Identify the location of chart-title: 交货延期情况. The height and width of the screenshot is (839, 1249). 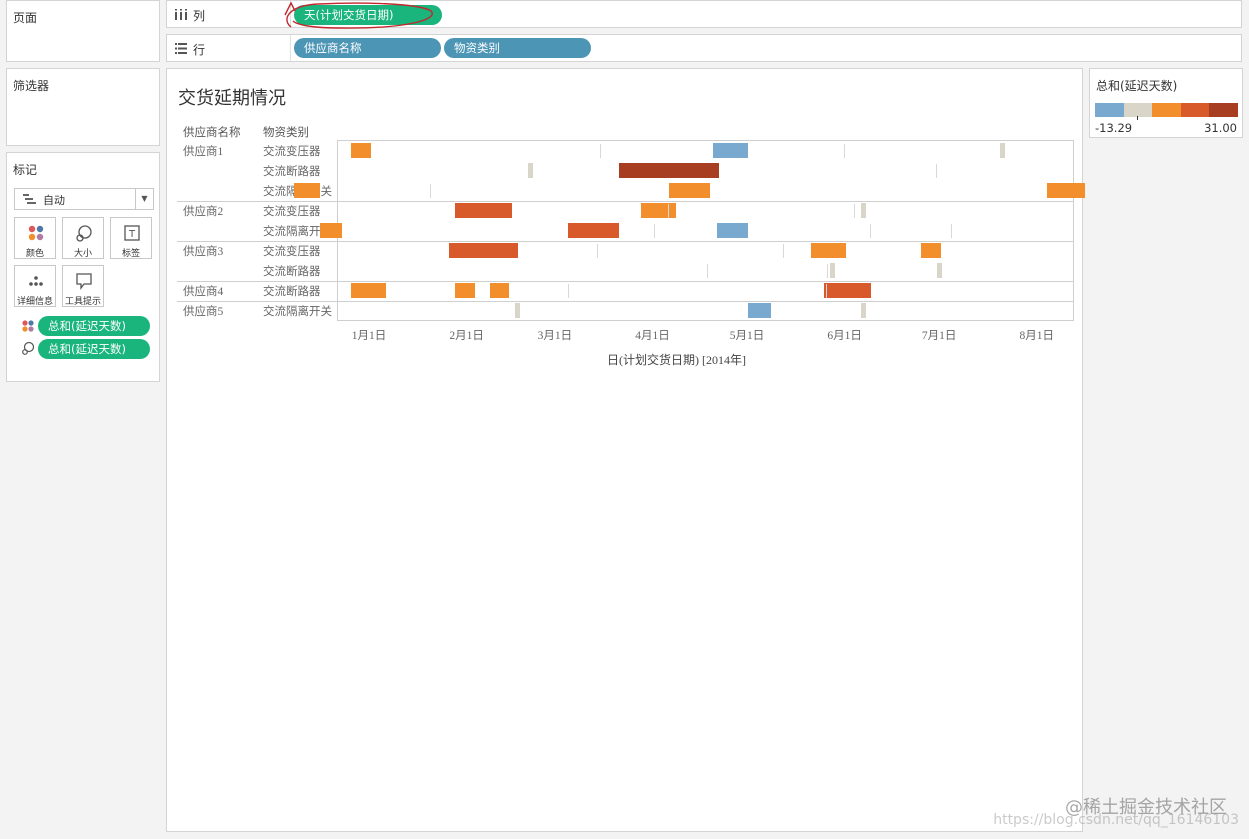
(232, 98).